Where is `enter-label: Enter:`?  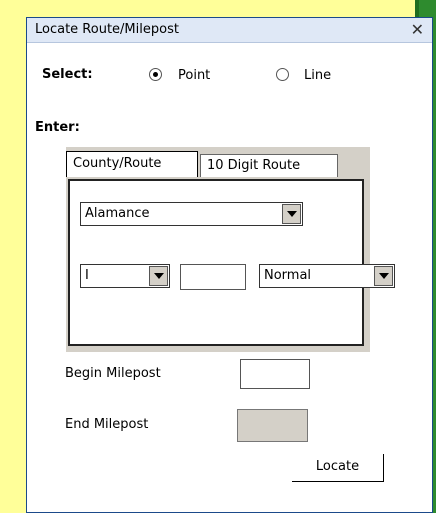
enter-label: Enter: is located at coordinates (57, 127).